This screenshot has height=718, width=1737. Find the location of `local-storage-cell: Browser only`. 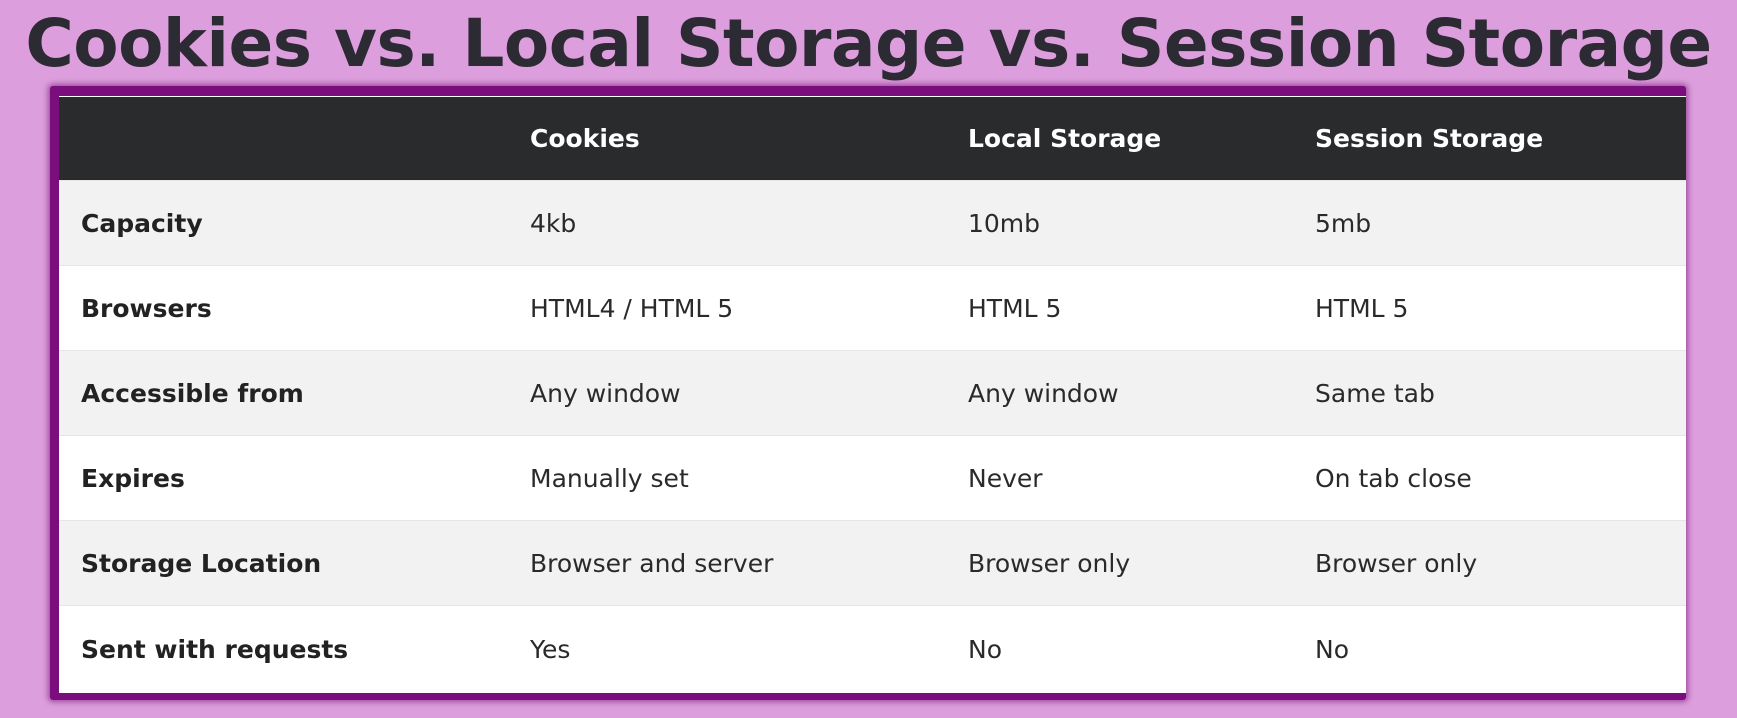

local-storage-cell: Browser only is located at coordinates (1049, 563).